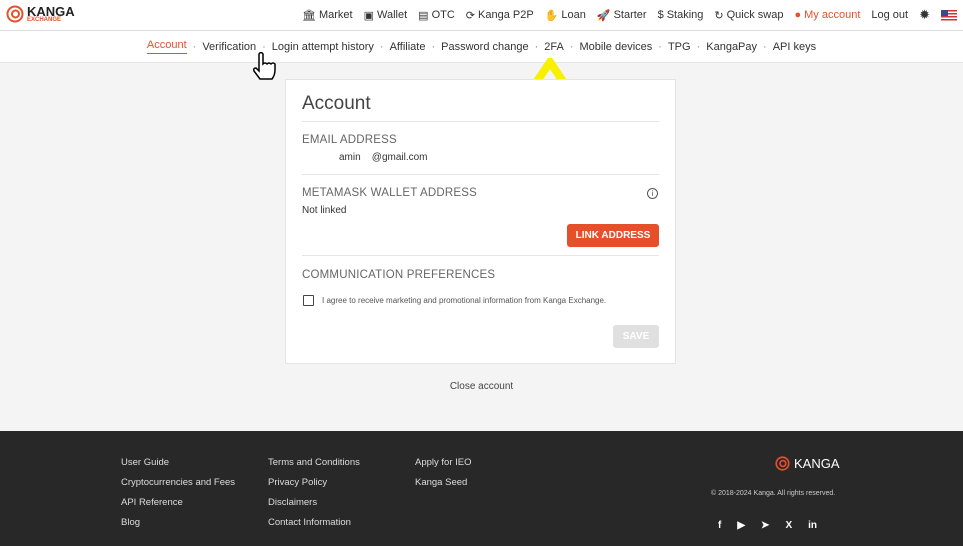  Describe the element at coordinates (788, 525) in the screenshot. I see `x-icon: X` at that location.